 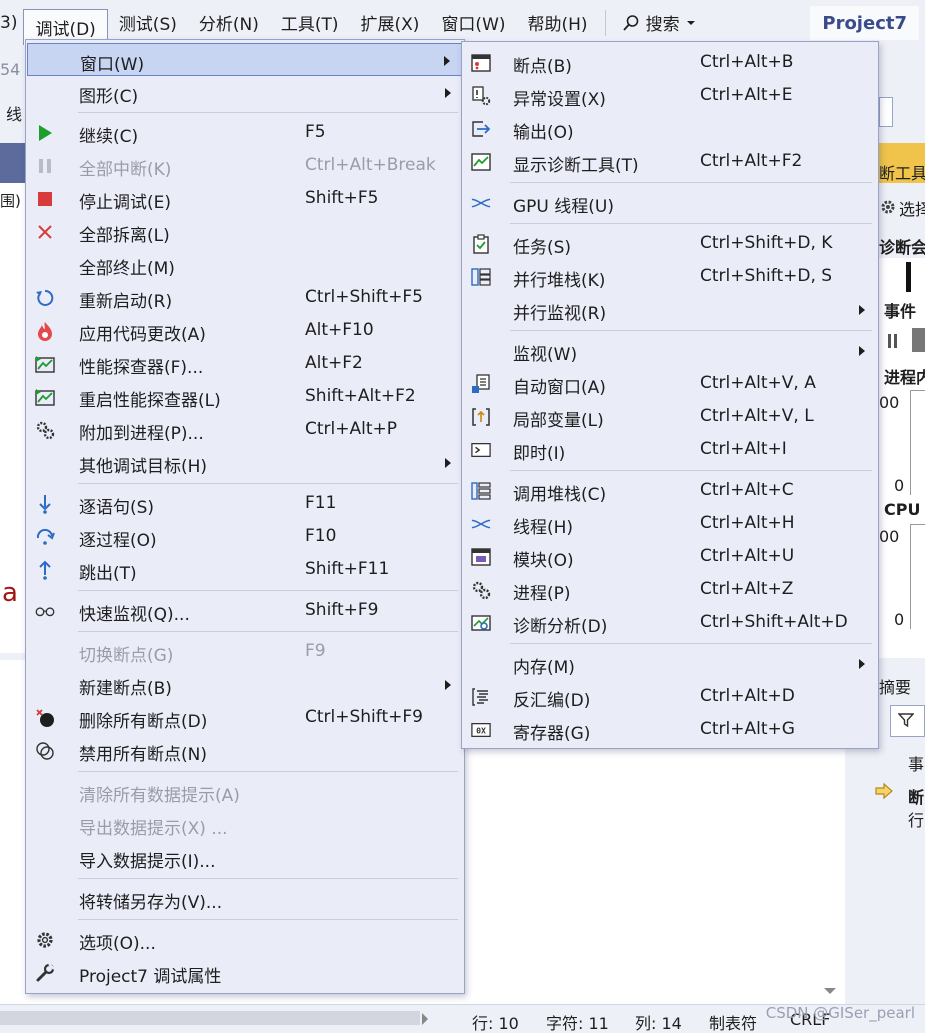 I want to click on window-item-autos: 自动窗口(A) Ctrl+Alt+V, A, so click(x=670, y=383).